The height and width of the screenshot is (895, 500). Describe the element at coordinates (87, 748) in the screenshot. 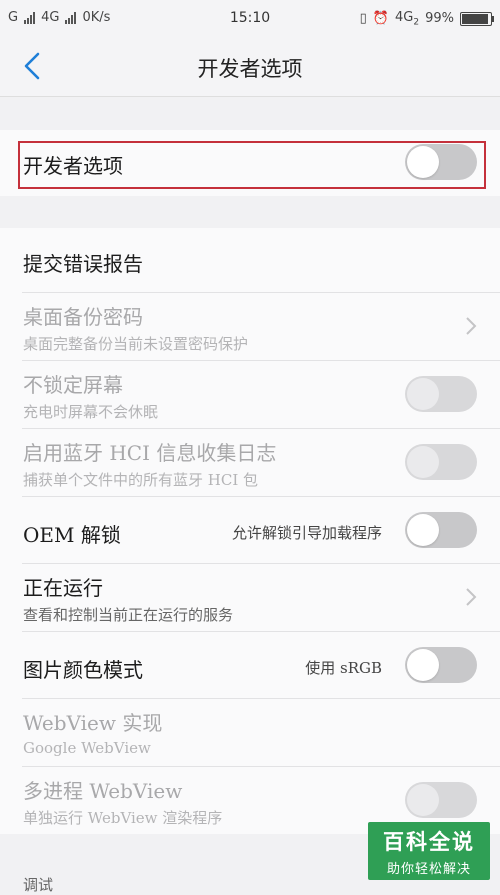

I see `webview-impl-value: Google WebView` at that location.